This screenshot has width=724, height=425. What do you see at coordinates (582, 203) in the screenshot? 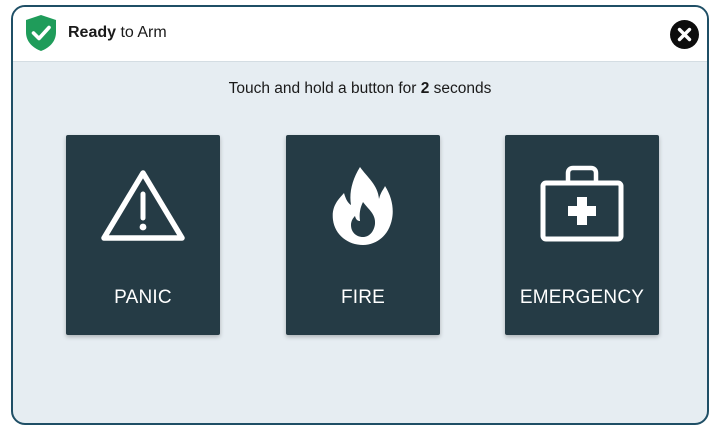
I see `first-aid-kit-icon` at bounding box center [582, 203].